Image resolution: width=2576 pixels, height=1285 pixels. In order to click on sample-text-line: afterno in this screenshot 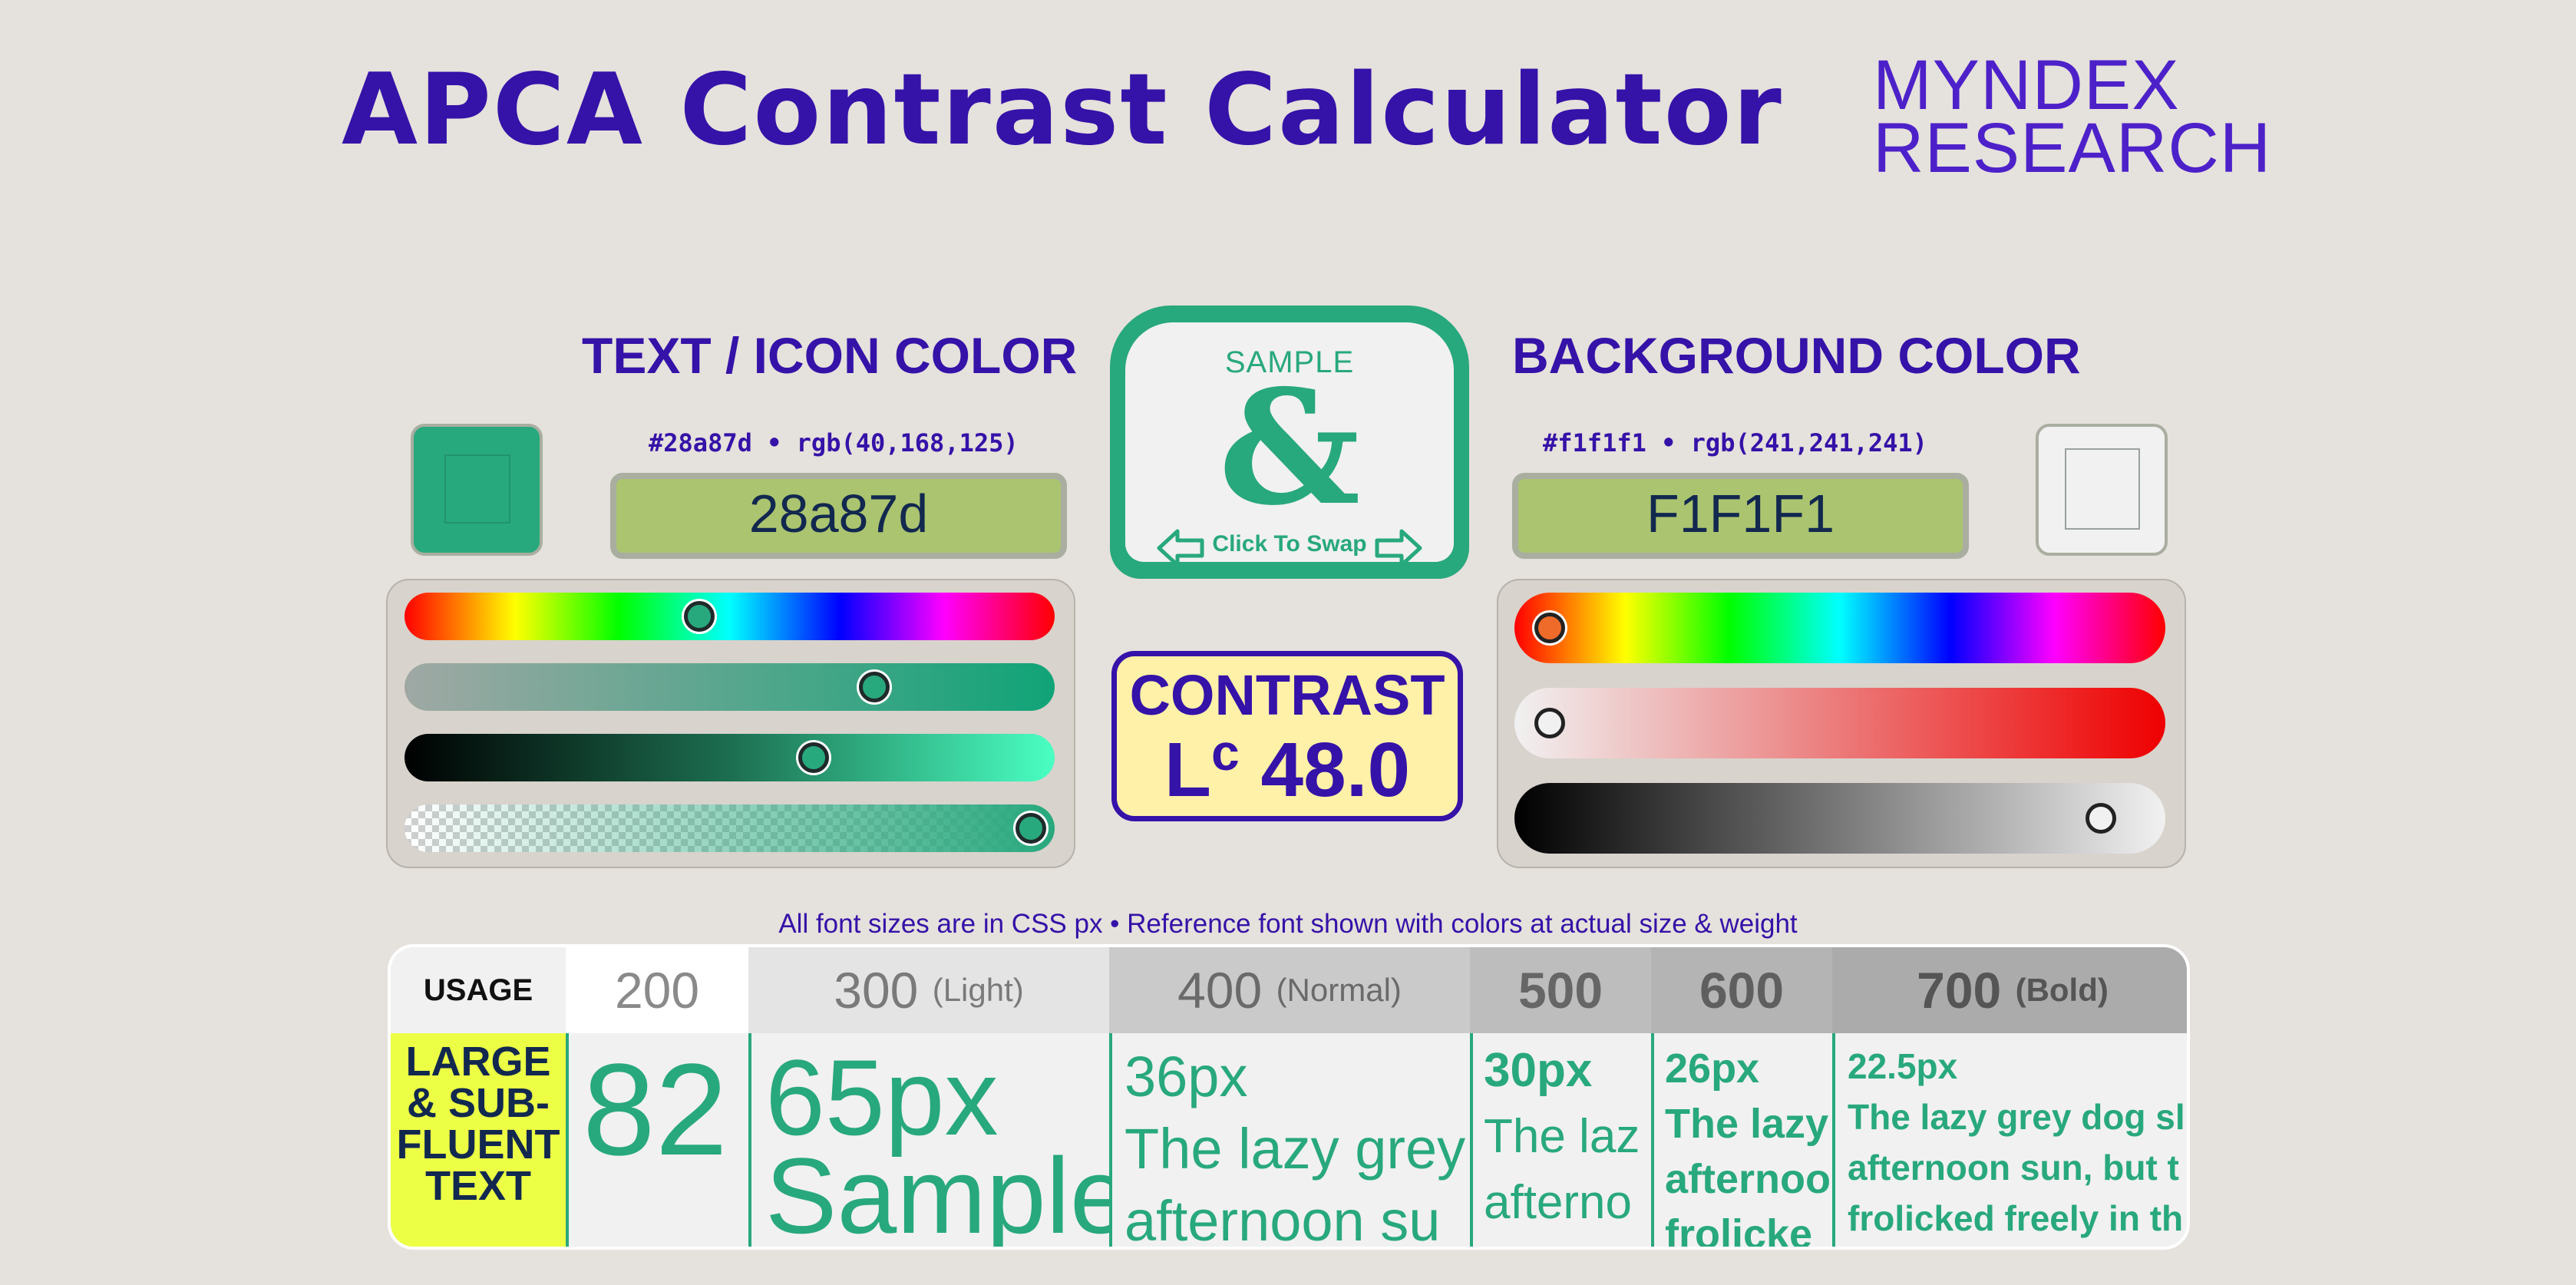, I will do `click(1558, 1202)`.